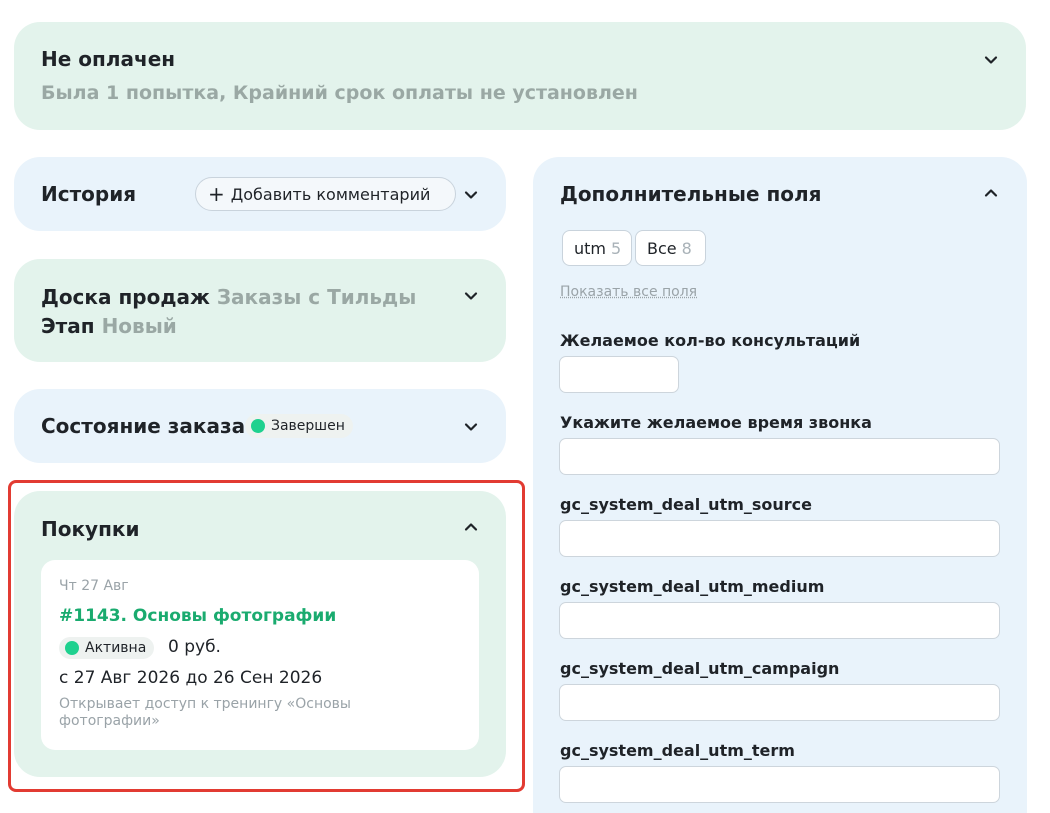  Describe the element at coordinates (89, 194) in the screenshot. I see `history-title: История` at that location.